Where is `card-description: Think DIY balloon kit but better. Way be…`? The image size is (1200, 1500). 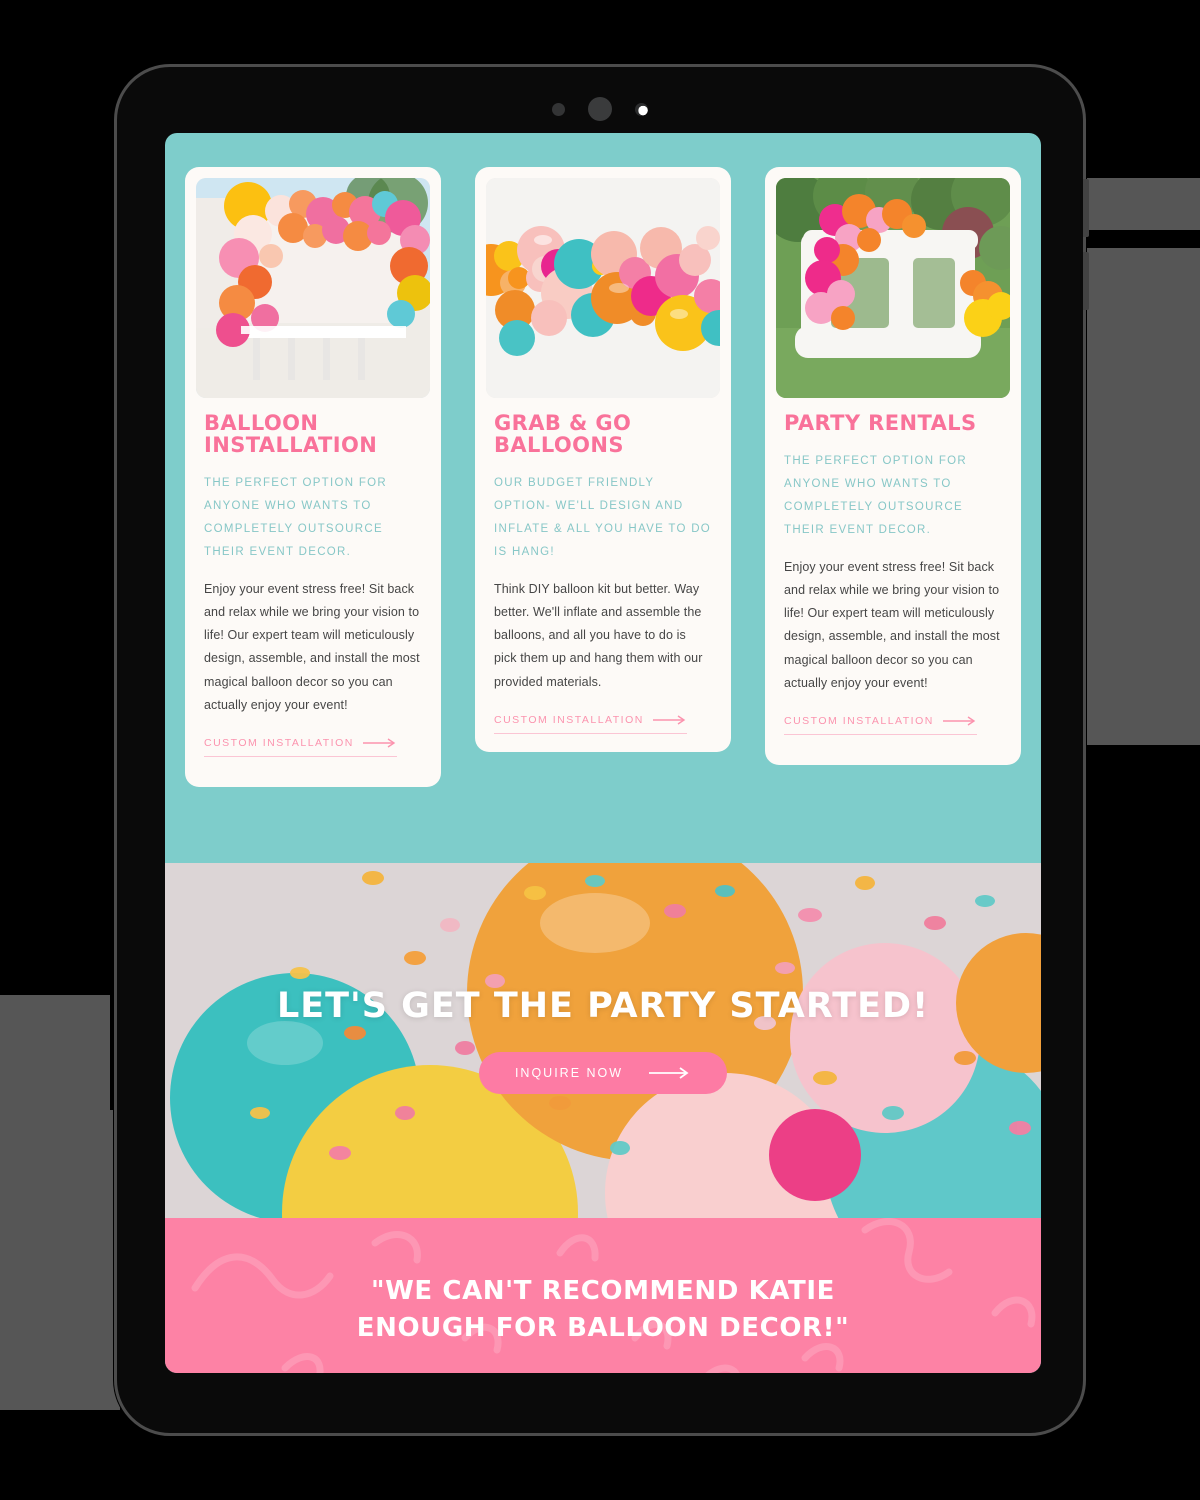 card-description: Think DIY balloon kit but better. Way be… is located at coordinates (598, 635).